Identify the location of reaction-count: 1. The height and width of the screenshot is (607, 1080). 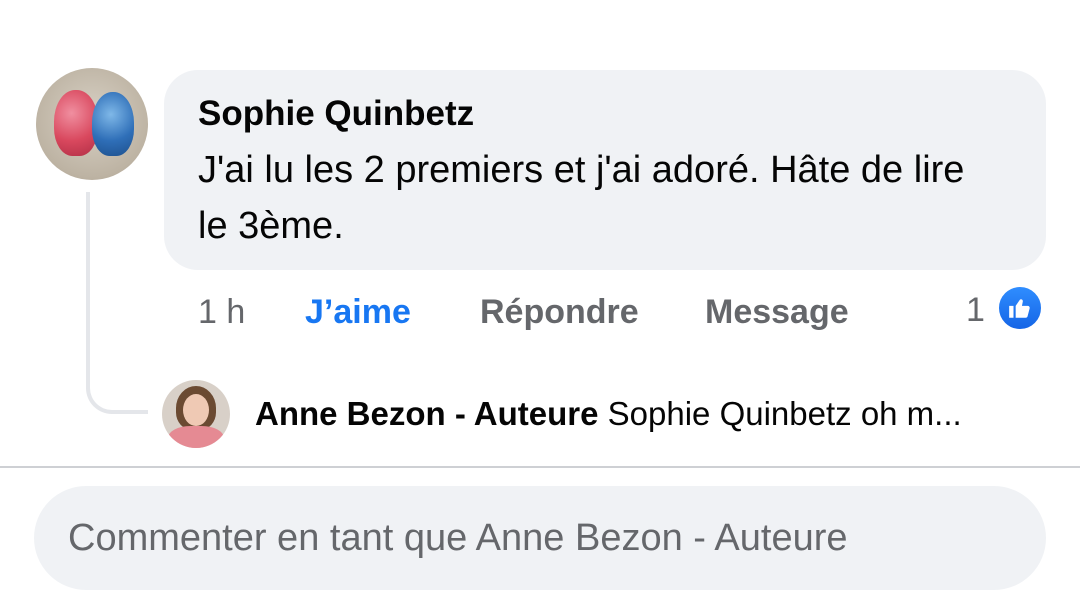
(975, 310).